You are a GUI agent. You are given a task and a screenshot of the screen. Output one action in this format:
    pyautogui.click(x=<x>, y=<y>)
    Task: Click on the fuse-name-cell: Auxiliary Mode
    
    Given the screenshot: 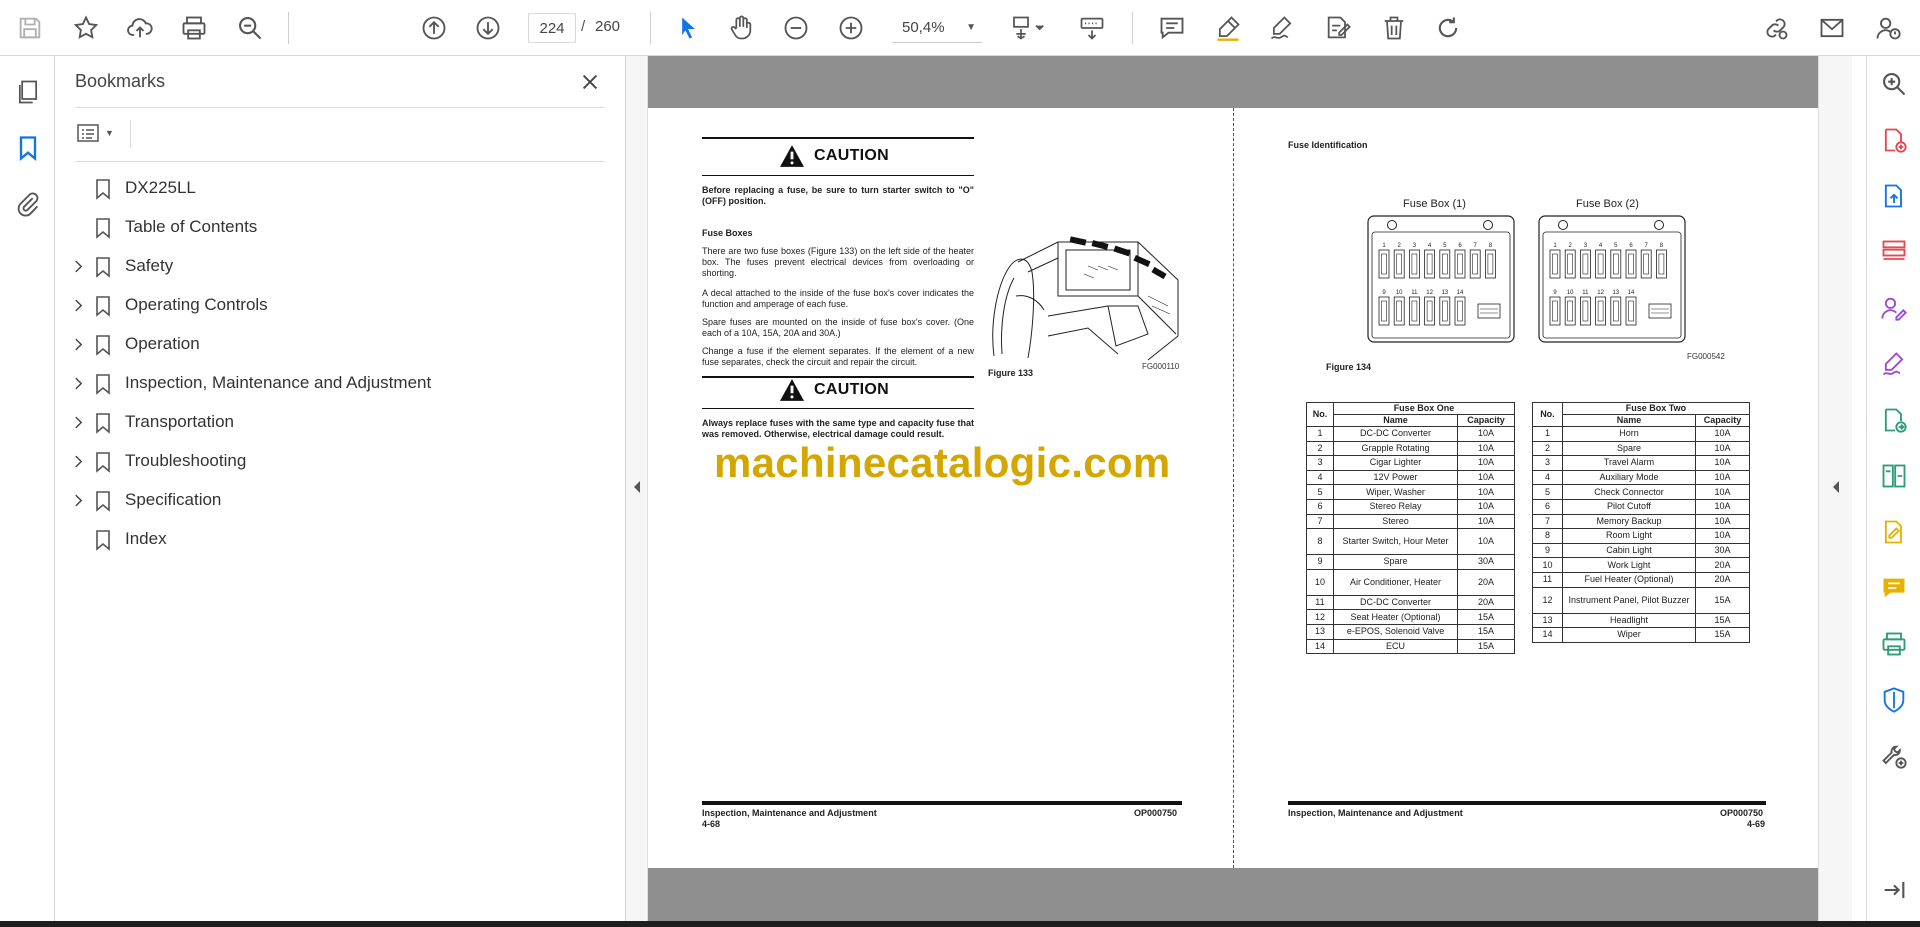 What is the action you would take?
    pyautogui.click(x=1629, y=477)
    